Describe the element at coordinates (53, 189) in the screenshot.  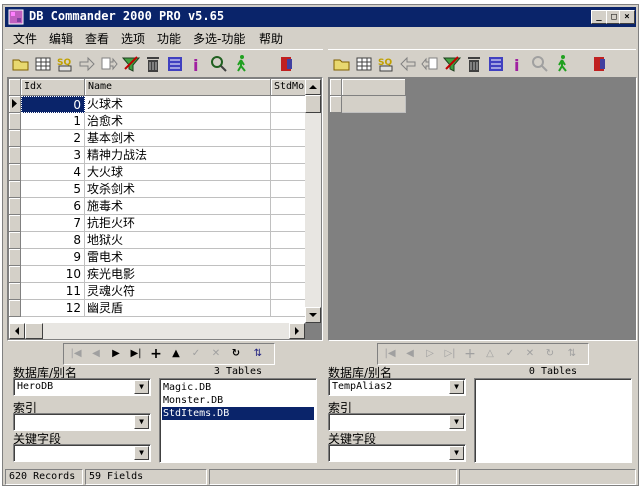
I see `cell-idx: 5` at that location.